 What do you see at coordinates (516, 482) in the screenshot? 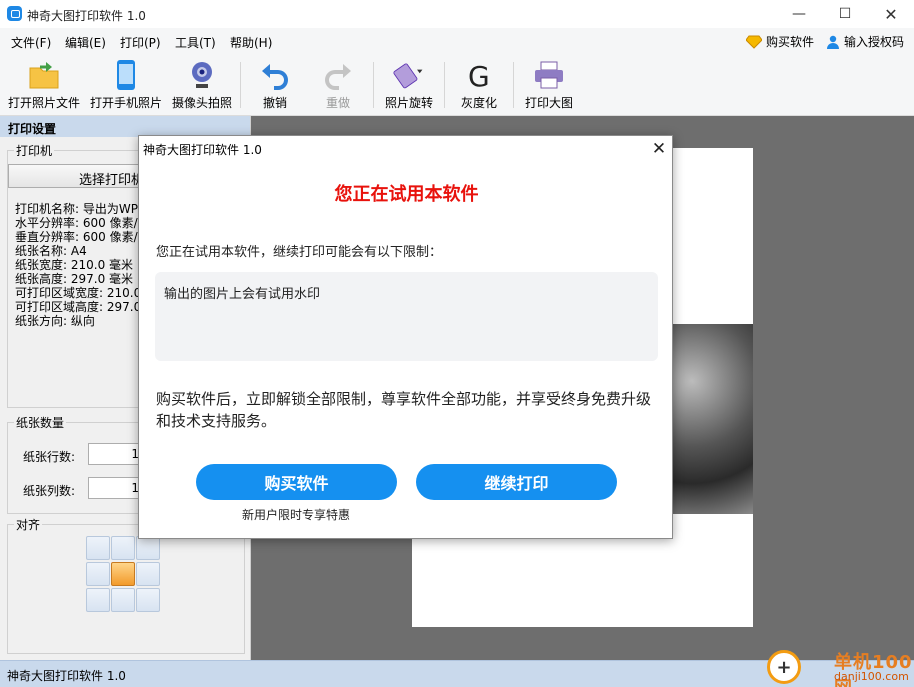
I see `continue-print-button: 继续打印` at bounding box center [516, 482].